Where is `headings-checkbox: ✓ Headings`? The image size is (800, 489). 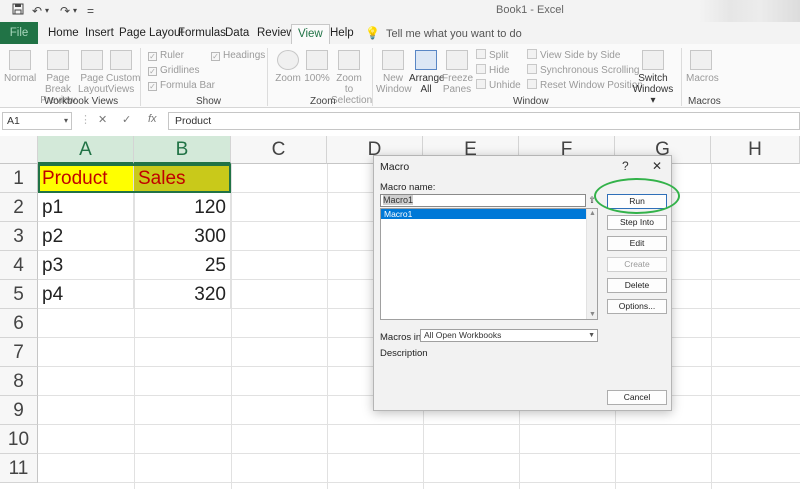
headings-checkbox: ✓ Headings is located at coordinates (238, 56).